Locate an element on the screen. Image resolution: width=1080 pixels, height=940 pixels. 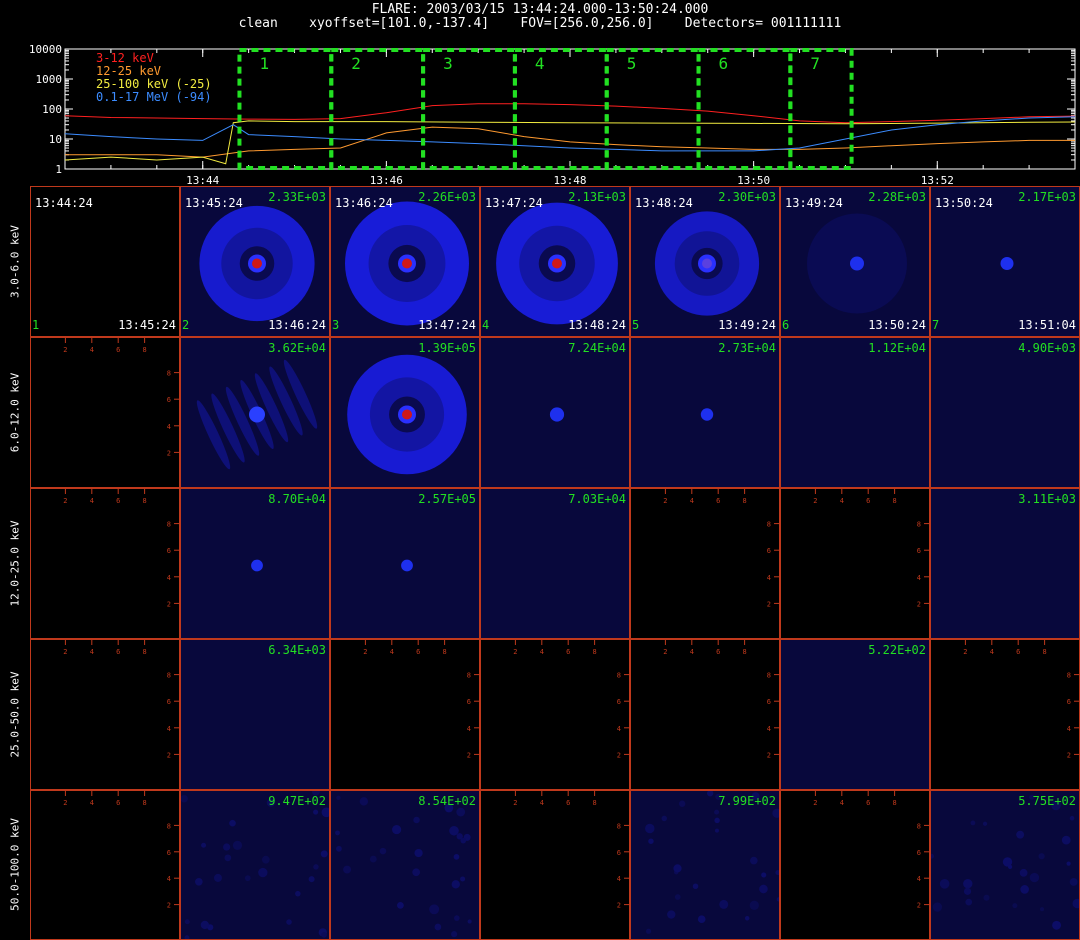
legend-entry: 12-25 keV is located at coordinates (128, 71).